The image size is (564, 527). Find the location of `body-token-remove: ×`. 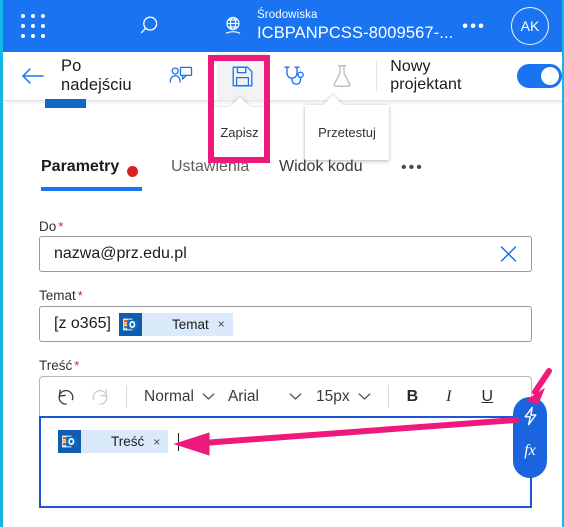

body-token-remove: × is located at coordinates (156, 442).